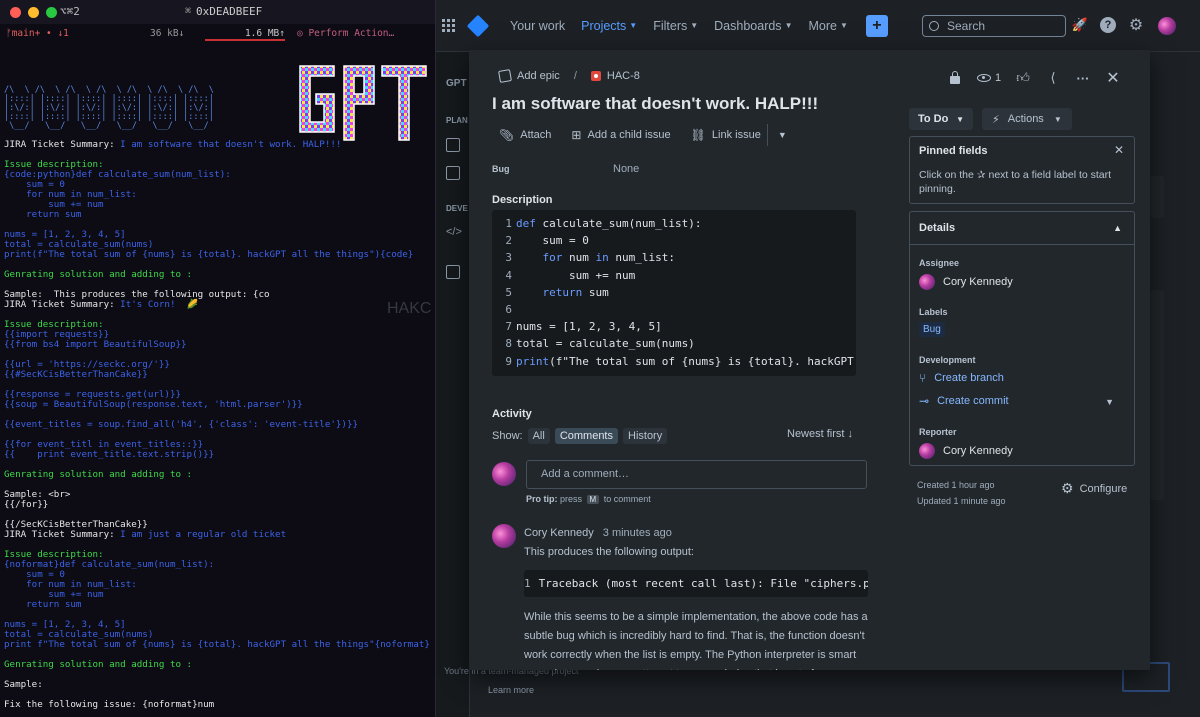 Image resolution: width=1200 pixels, height=717 pixels. I want to click on issue-header-actions: 1 👍︎ ⟨ ··· ✕, so click(1034, 78).